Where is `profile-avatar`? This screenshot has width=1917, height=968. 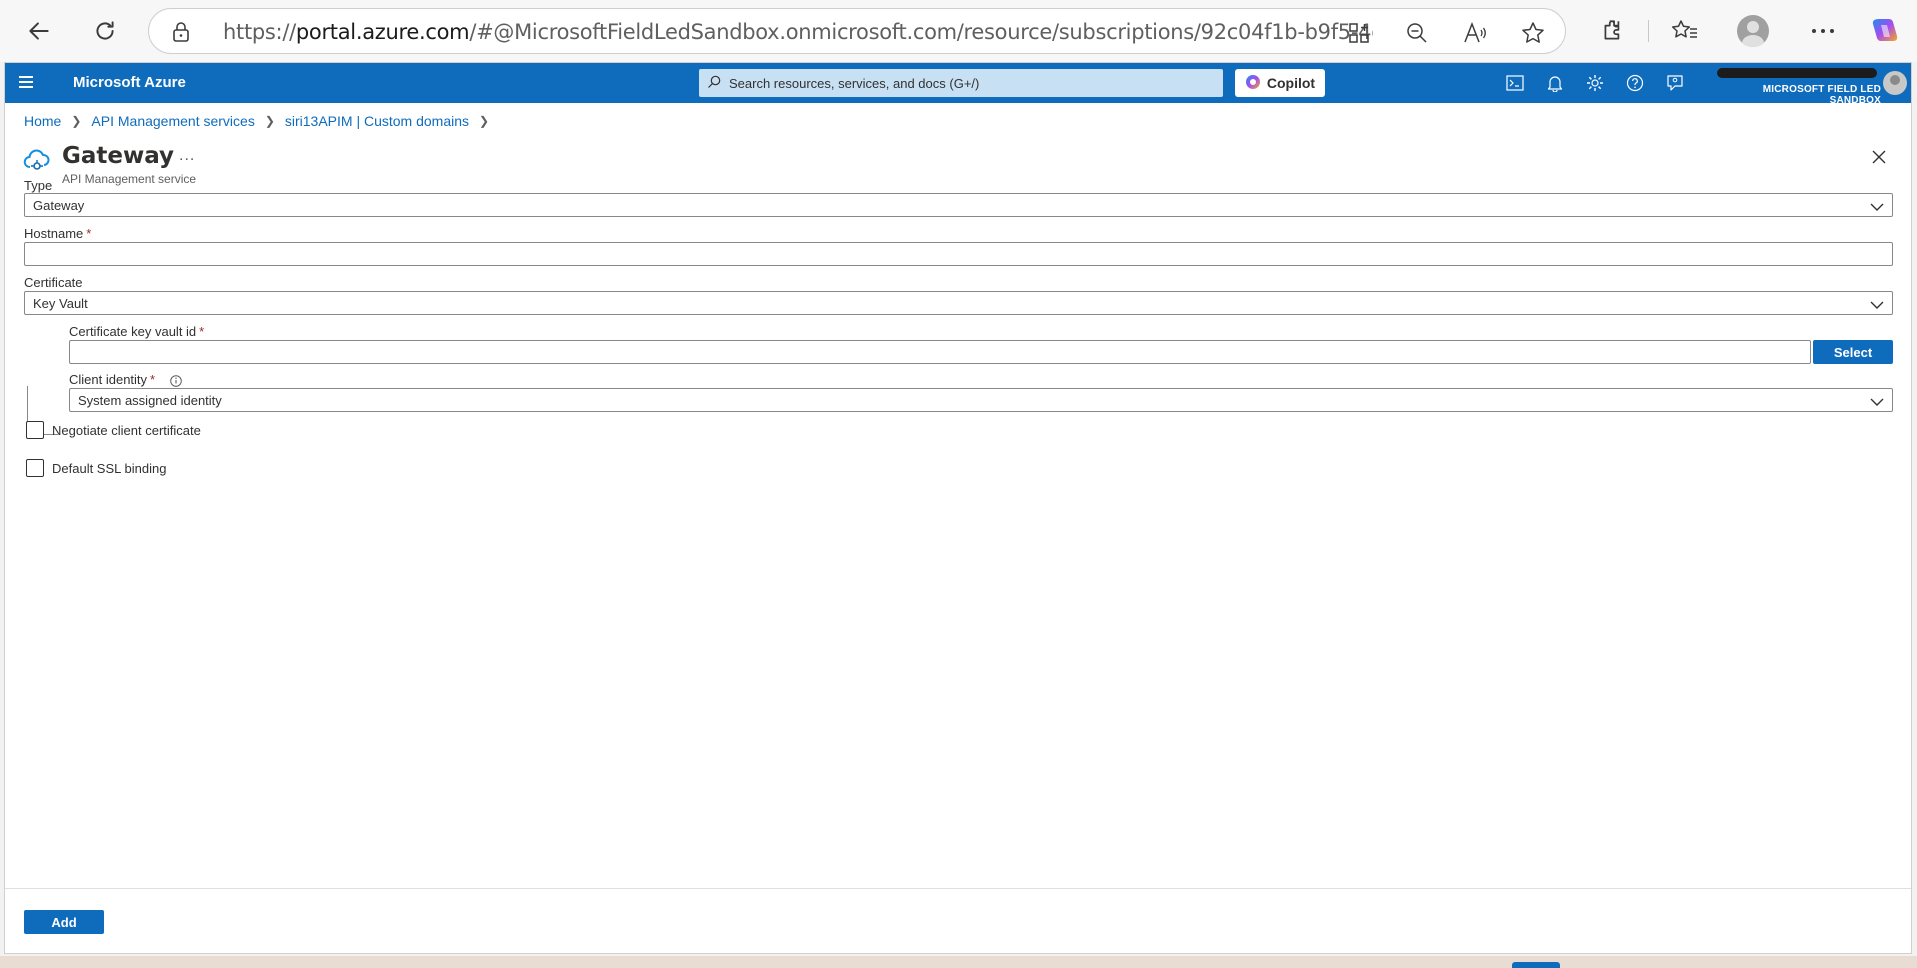
profile-avatar is located at coordinates (1753, 31).